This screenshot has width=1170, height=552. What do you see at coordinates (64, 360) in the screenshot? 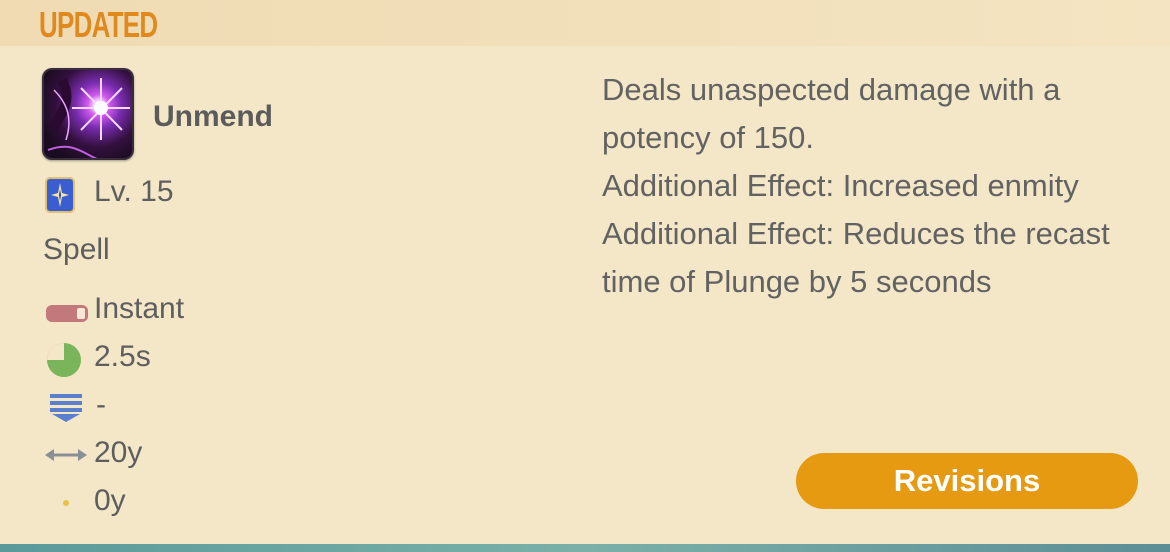
I see `recast-pie-icon` at bounding box center [64, 360].